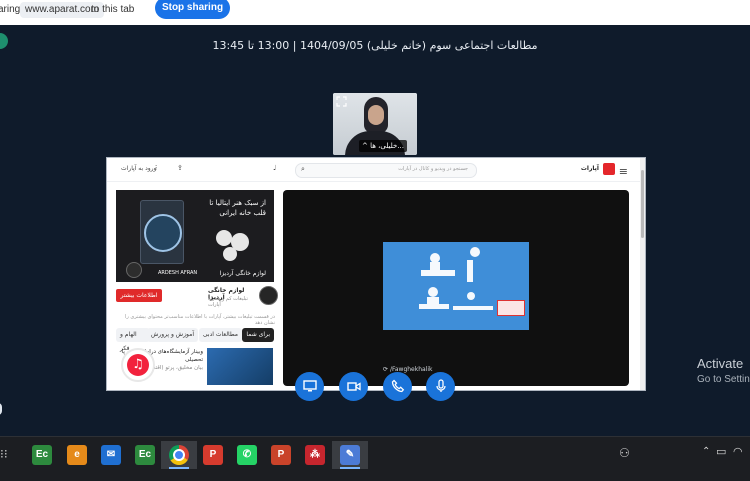  What do you see at coordinates (240, 366) in the screenshot?
I see `video-thumbnail` at bounding box center [240, 366].